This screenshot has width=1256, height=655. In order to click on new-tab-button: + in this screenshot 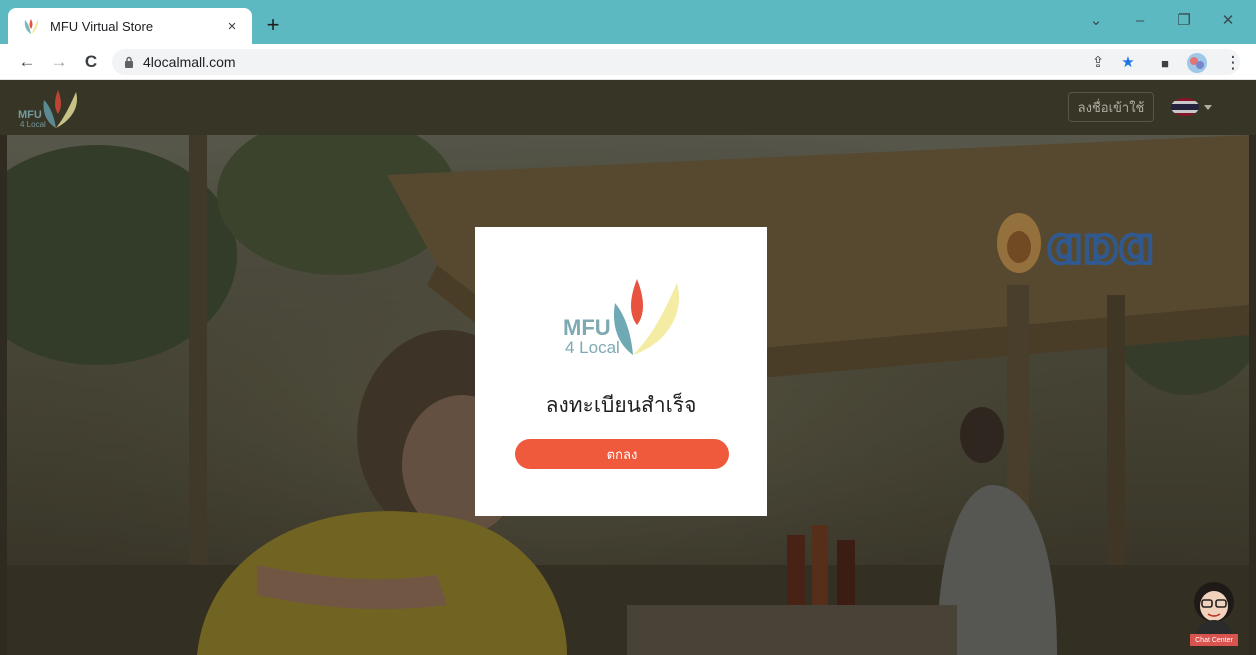, I will do `click(273, 25)`.